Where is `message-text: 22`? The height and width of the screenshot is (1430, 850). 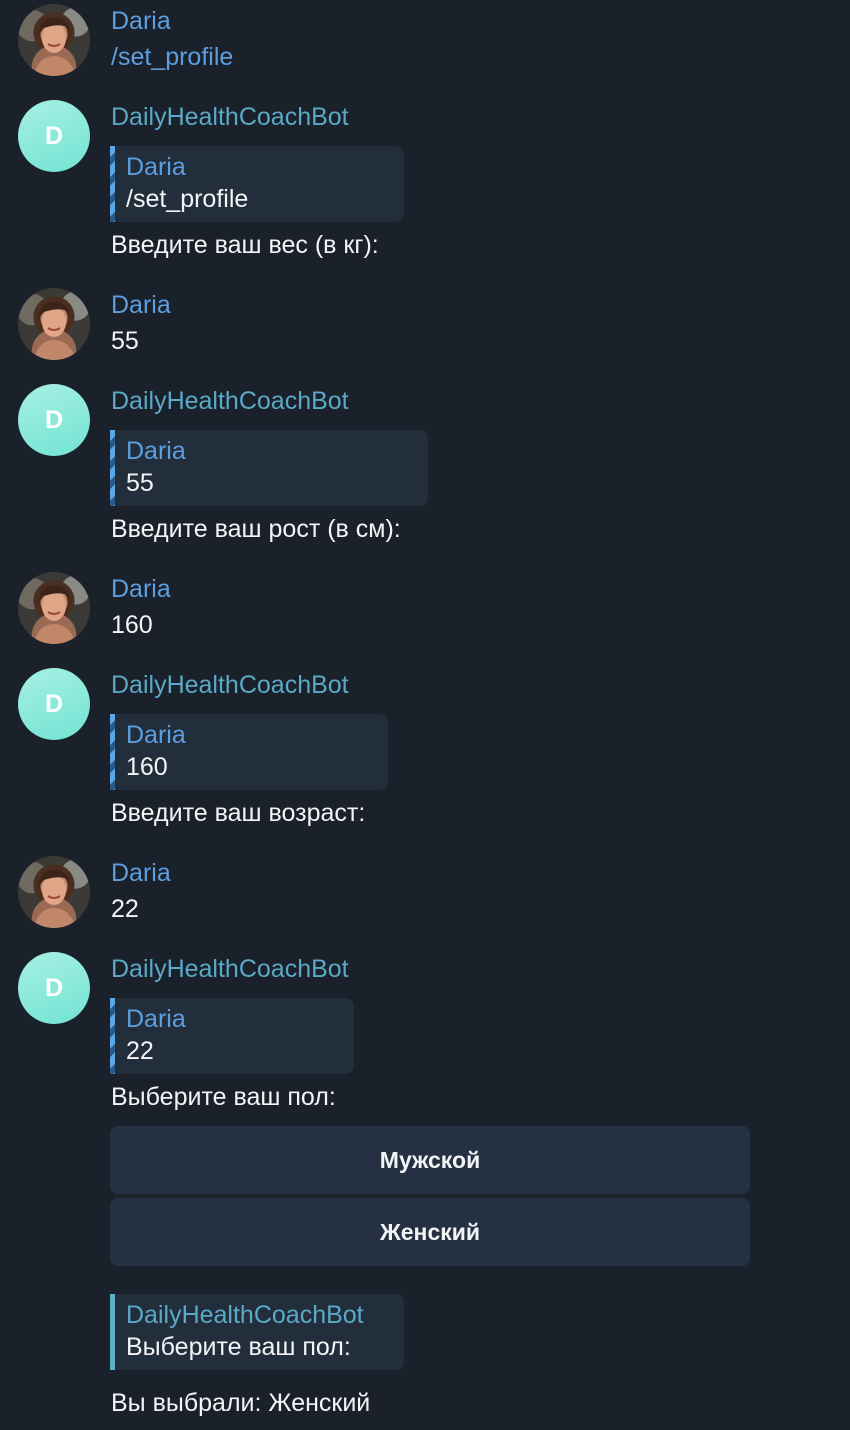
message-text: 22 is located at coordinates (125, 909).